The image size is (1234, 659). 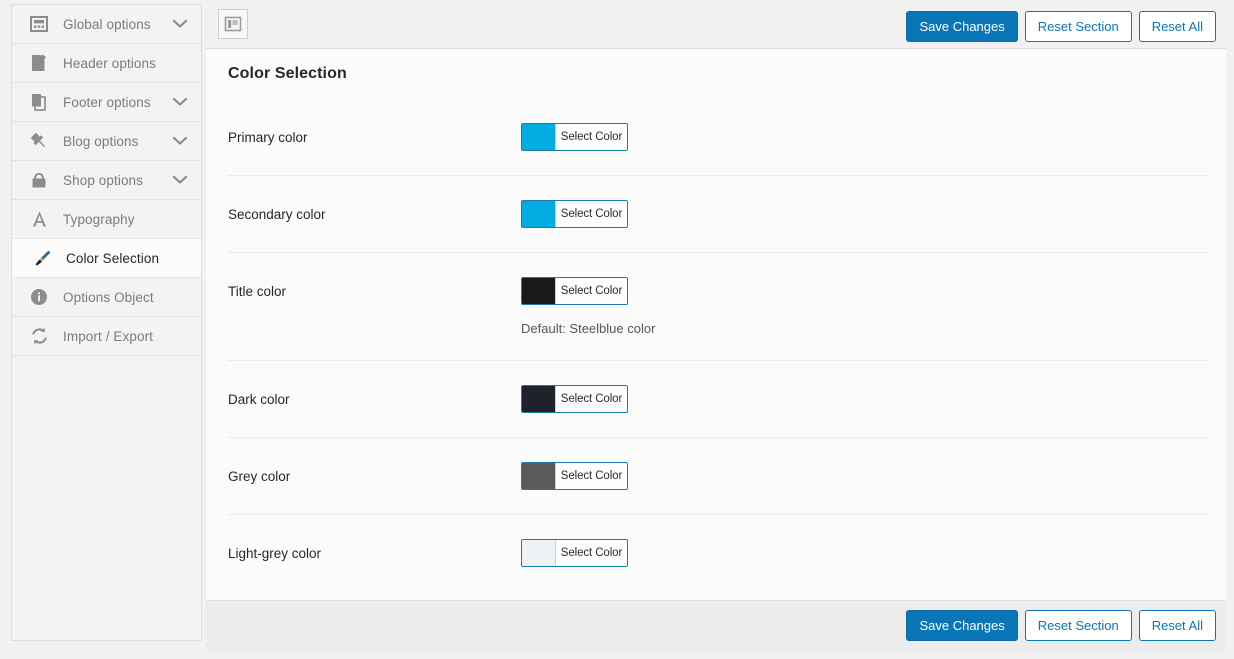 I want to click on field-label: Title color, so click(x=257, y=291).